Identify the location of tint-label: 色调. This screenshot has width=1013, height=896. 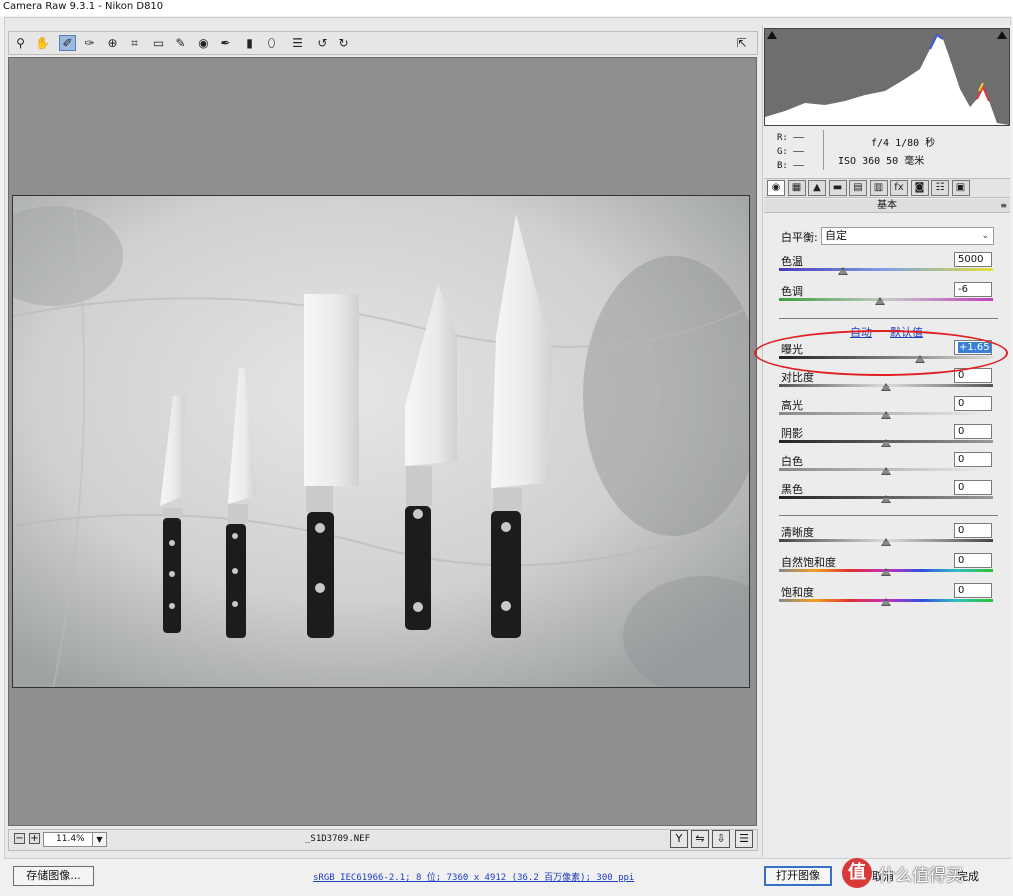
(792, 291).